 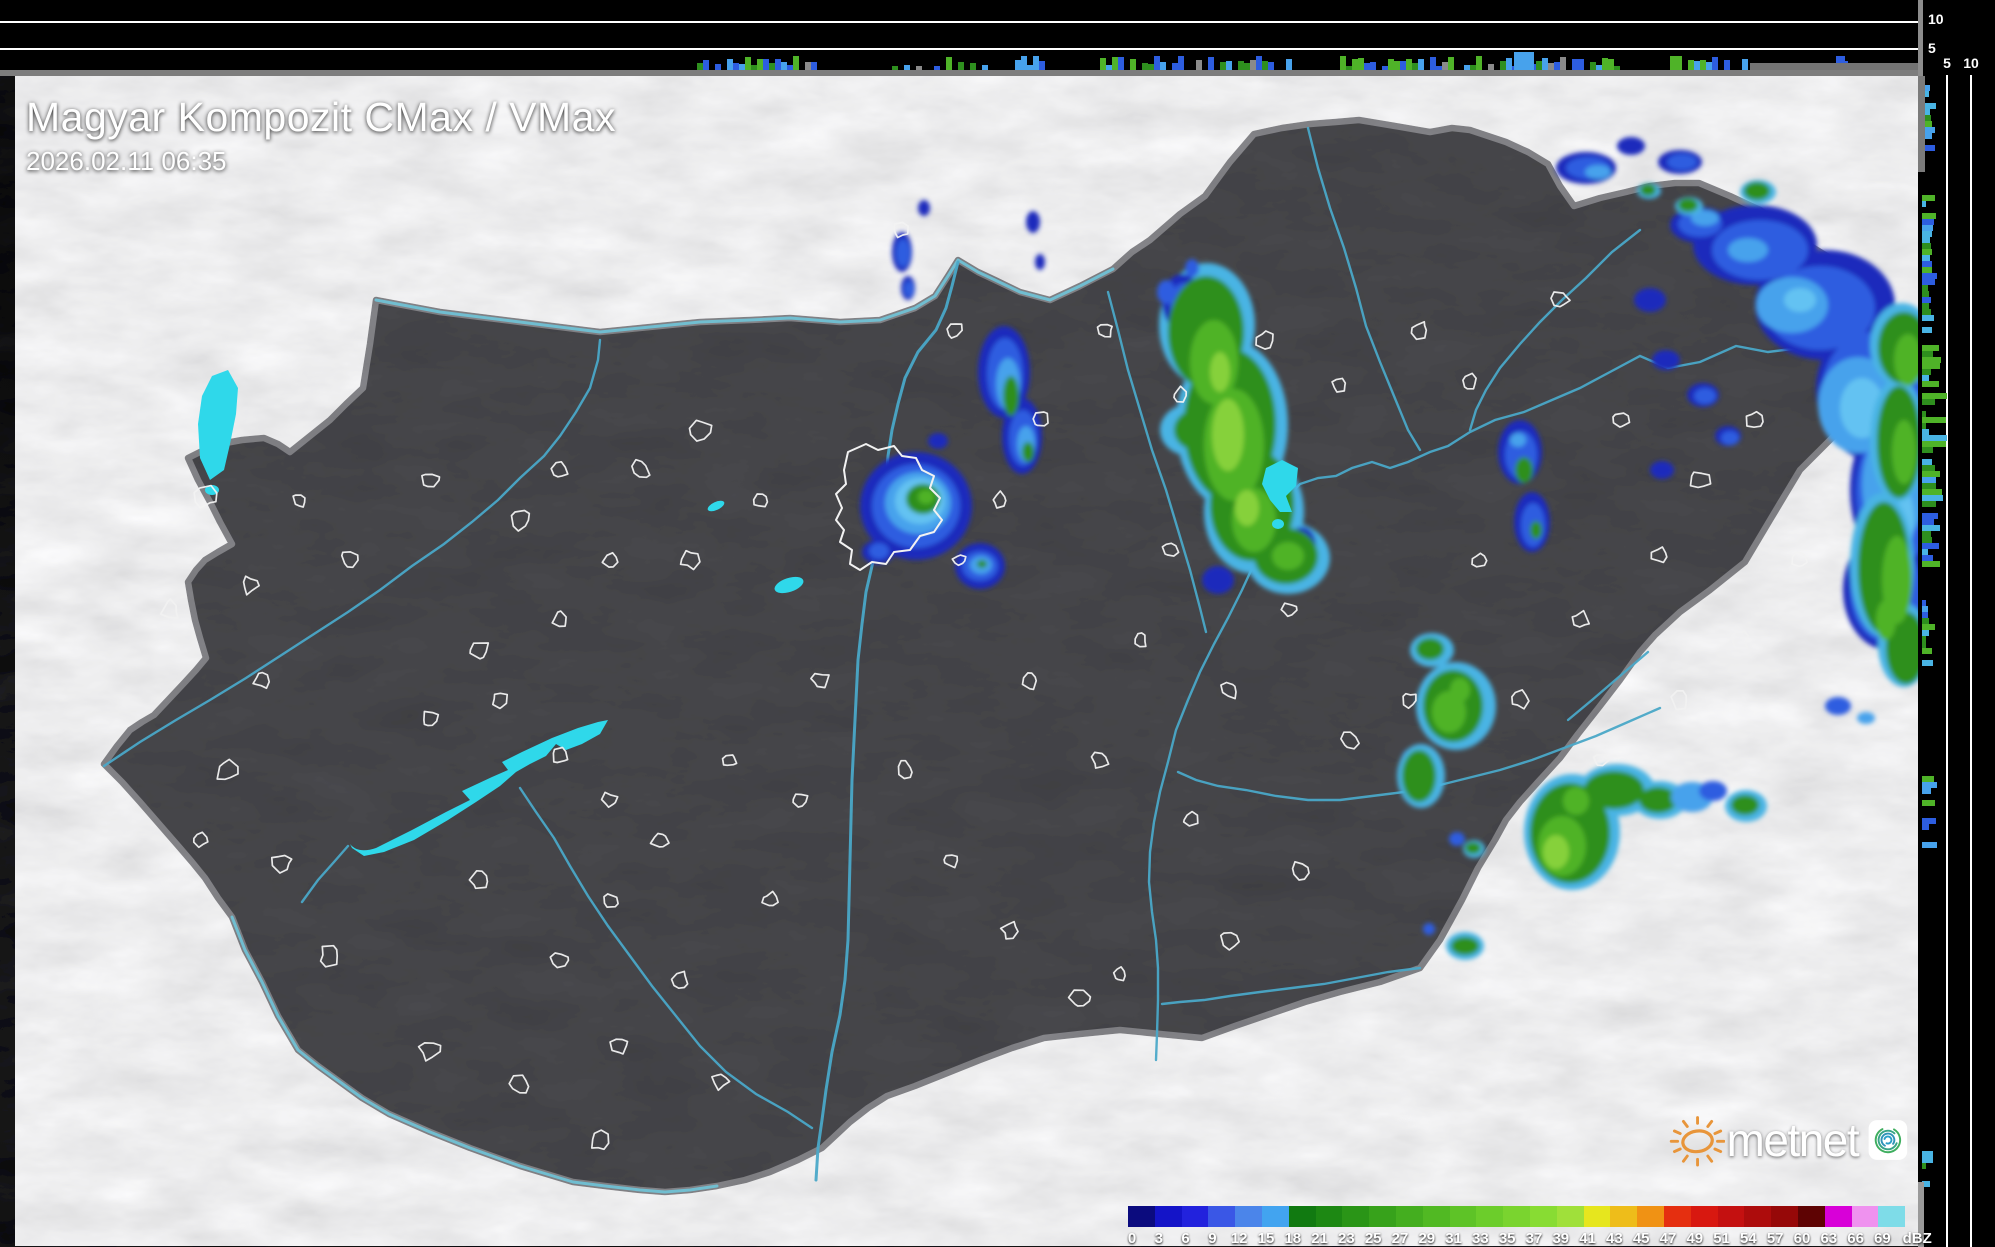 What do you see at coordinates (1212, 1238) in the screenshot?
I see `colorbar-label: 9` at bounding box center [1212, 1238].